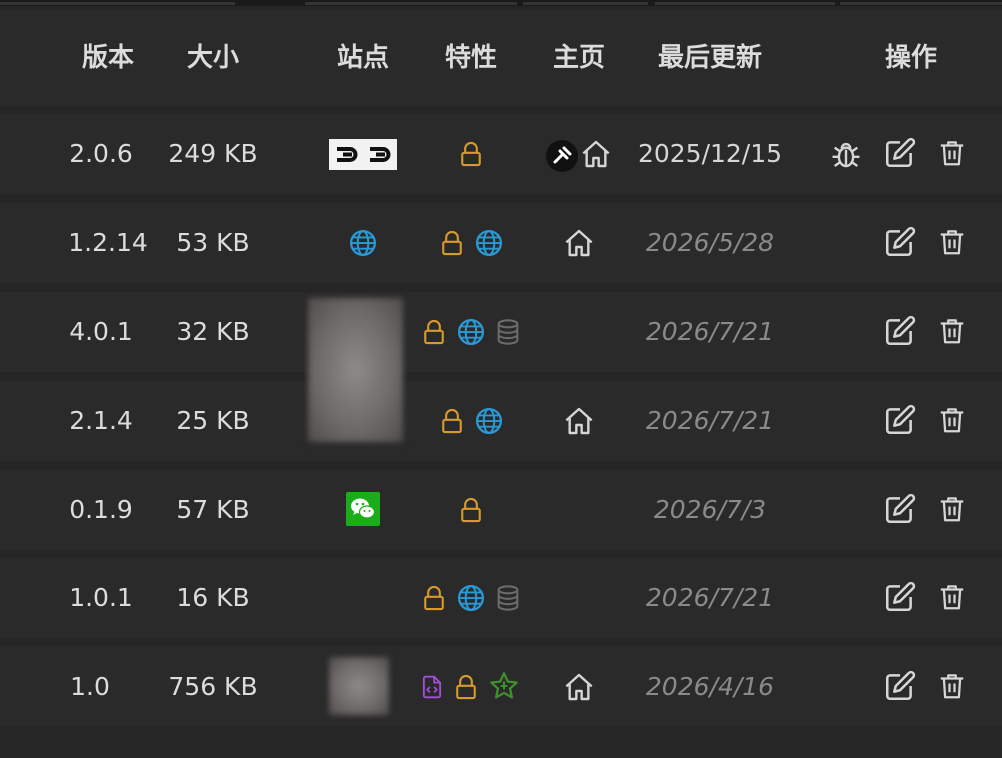  What do you see at coordinates (101, 331) in the screenshot?
I see `version-cell: 4.0.1` at bounding box center [101, 331].